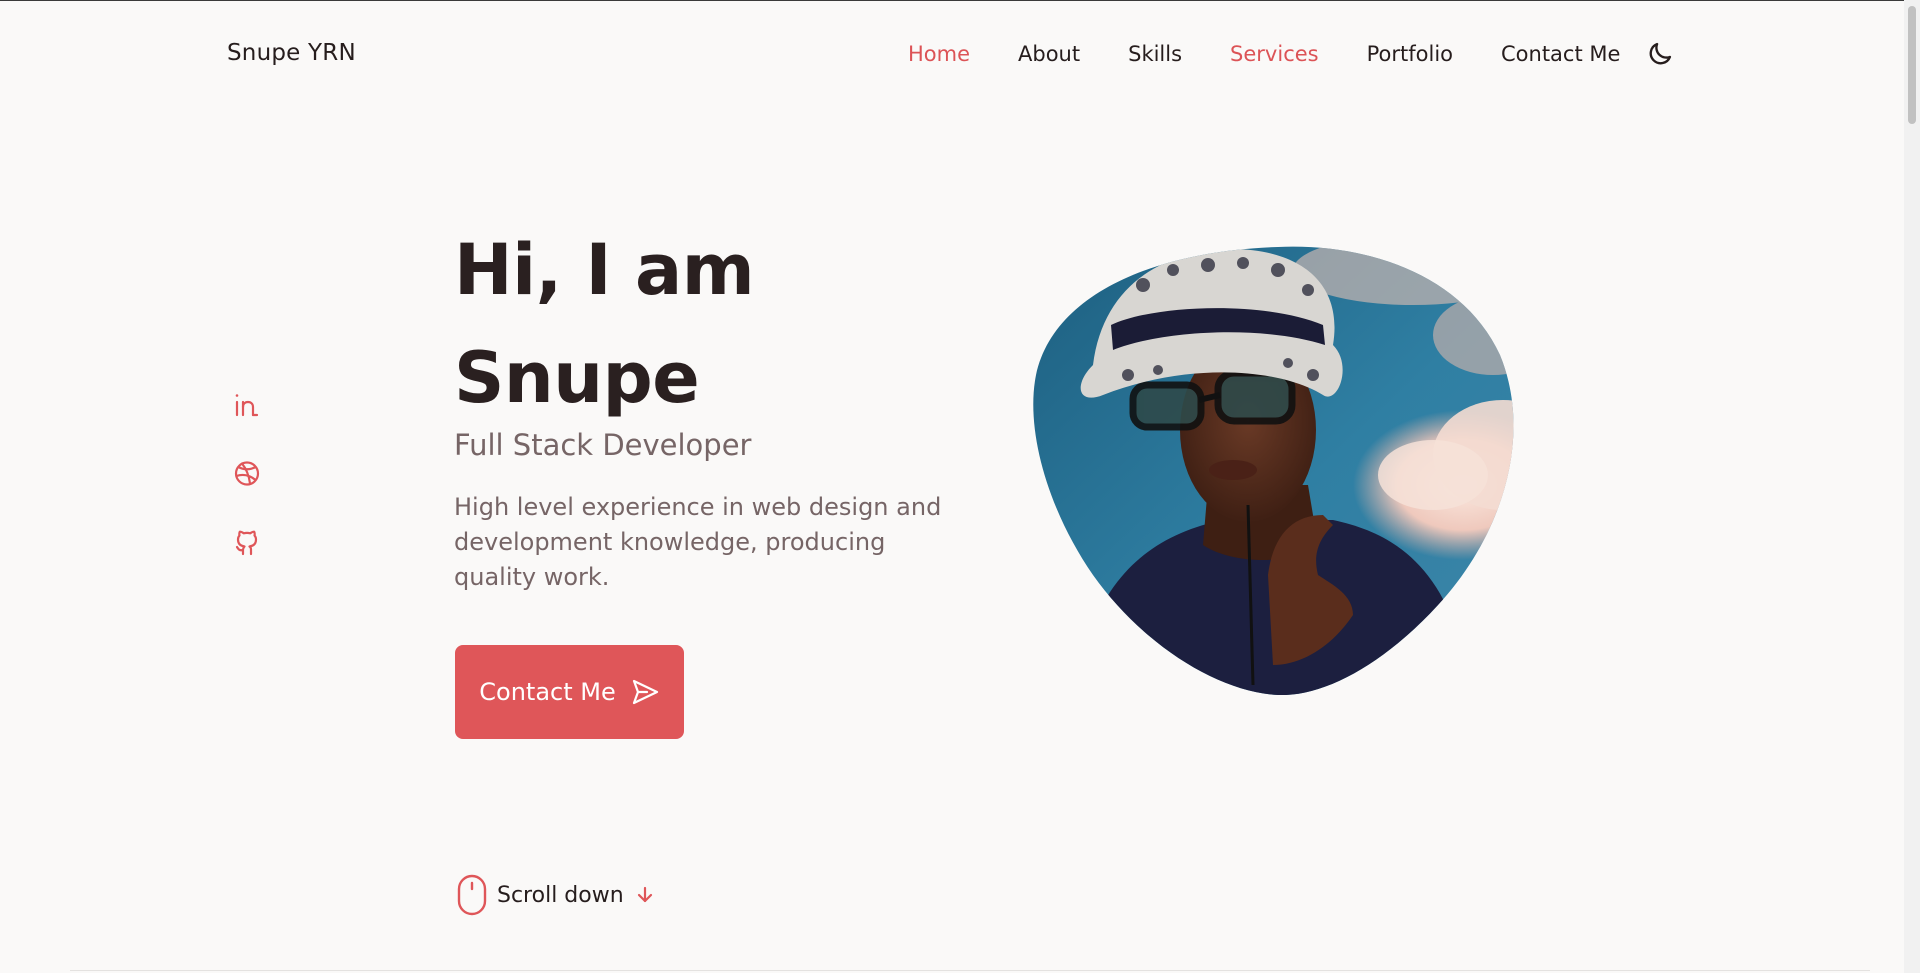 This screenshot has height=973, width=1920. Describe the element at coordinates (603, 445) in the screenshot. I see `hero-subtitle: Full Stack Developer` at that location.